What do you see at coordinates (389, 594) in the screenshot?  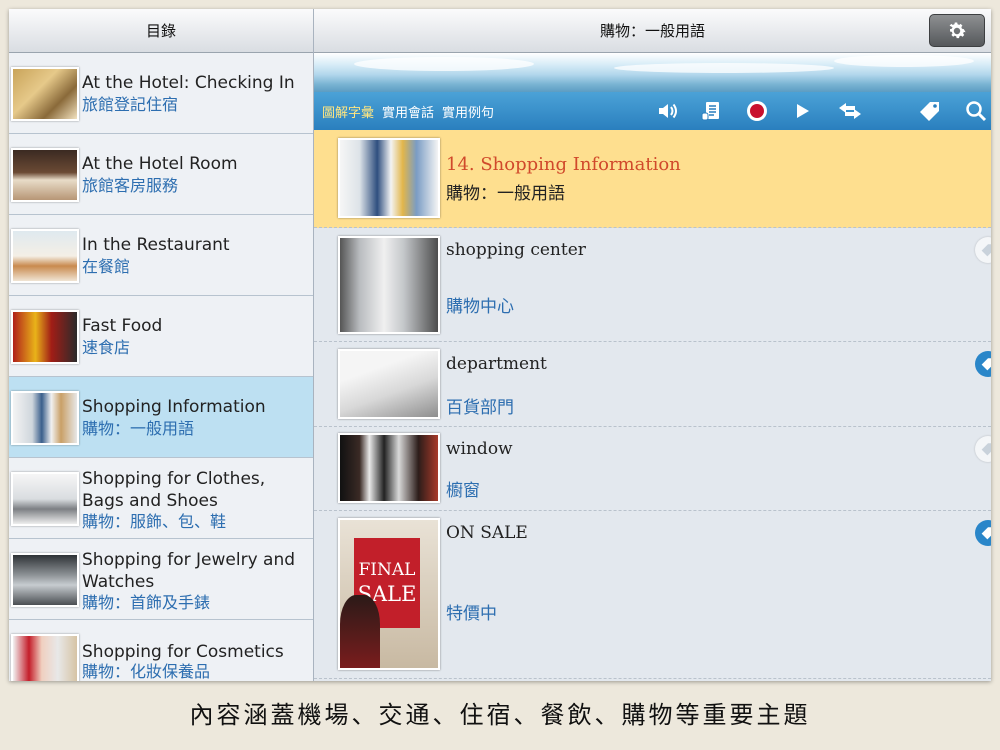 I see `final-sale-image: FINAL SALE` at bounding box center [389, 594].